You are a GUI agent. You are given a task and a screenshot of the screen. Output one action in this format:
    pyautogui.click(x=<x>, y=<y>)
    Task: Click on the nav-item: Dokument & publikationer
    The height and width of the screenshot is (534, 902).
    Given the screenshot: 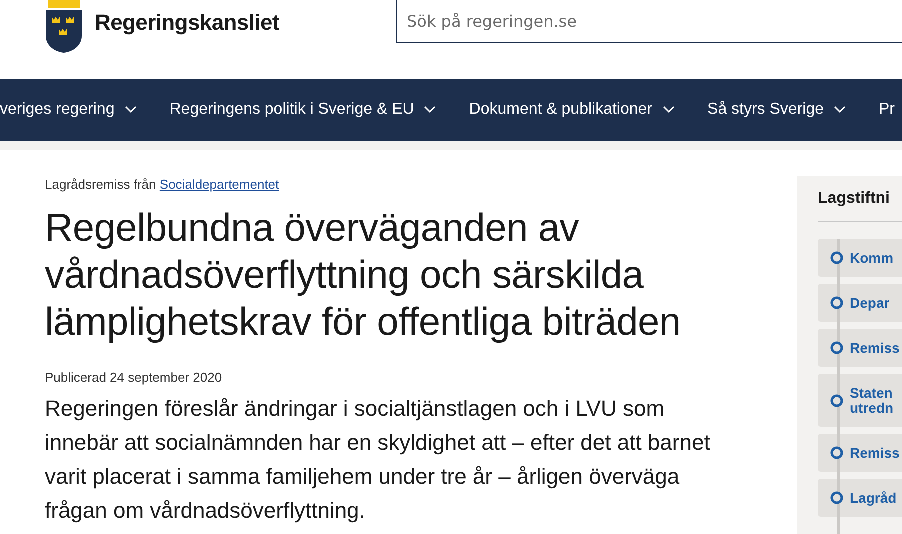 What is the action you would take?
    pyautogui.click(x=572, y=110)
    